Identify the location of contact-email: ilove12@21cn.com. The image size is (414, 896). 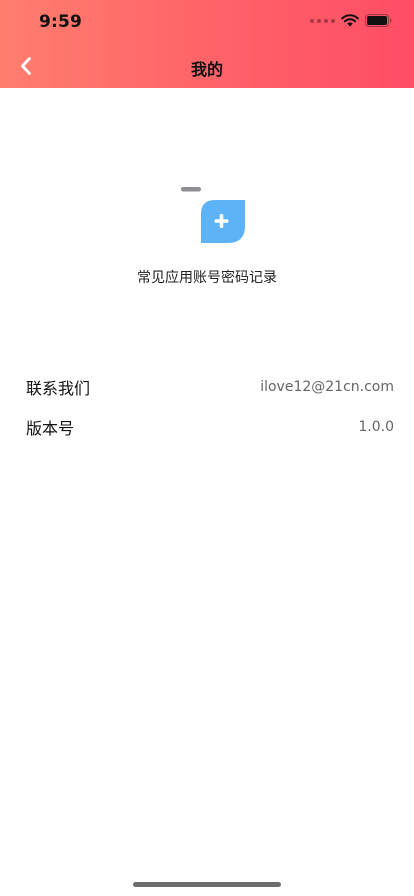
(327, 387).